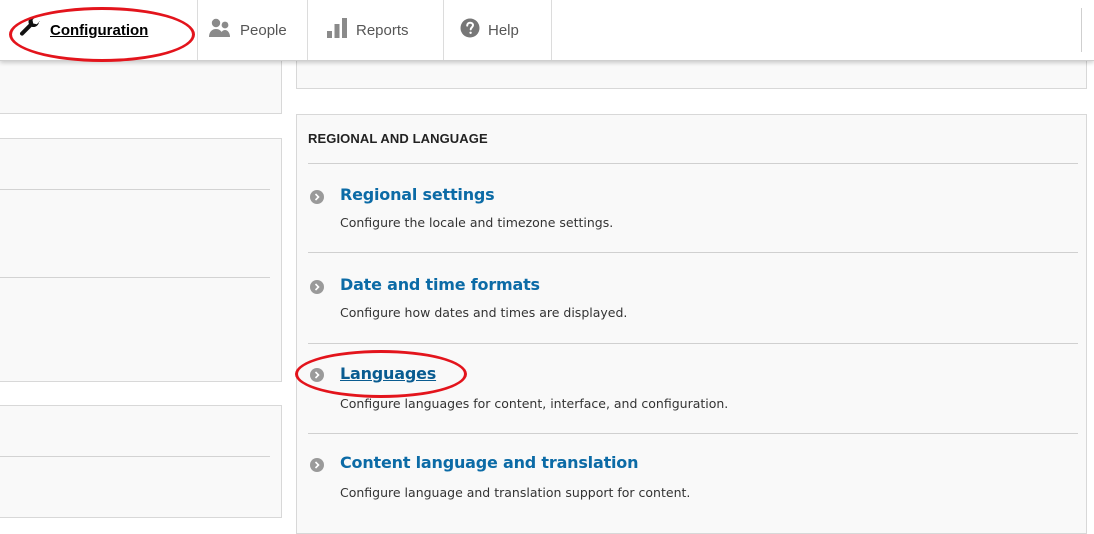  Describe the element at coordinates (337, 30) in the screenshot. I see `bar-chart-icon` at that location.